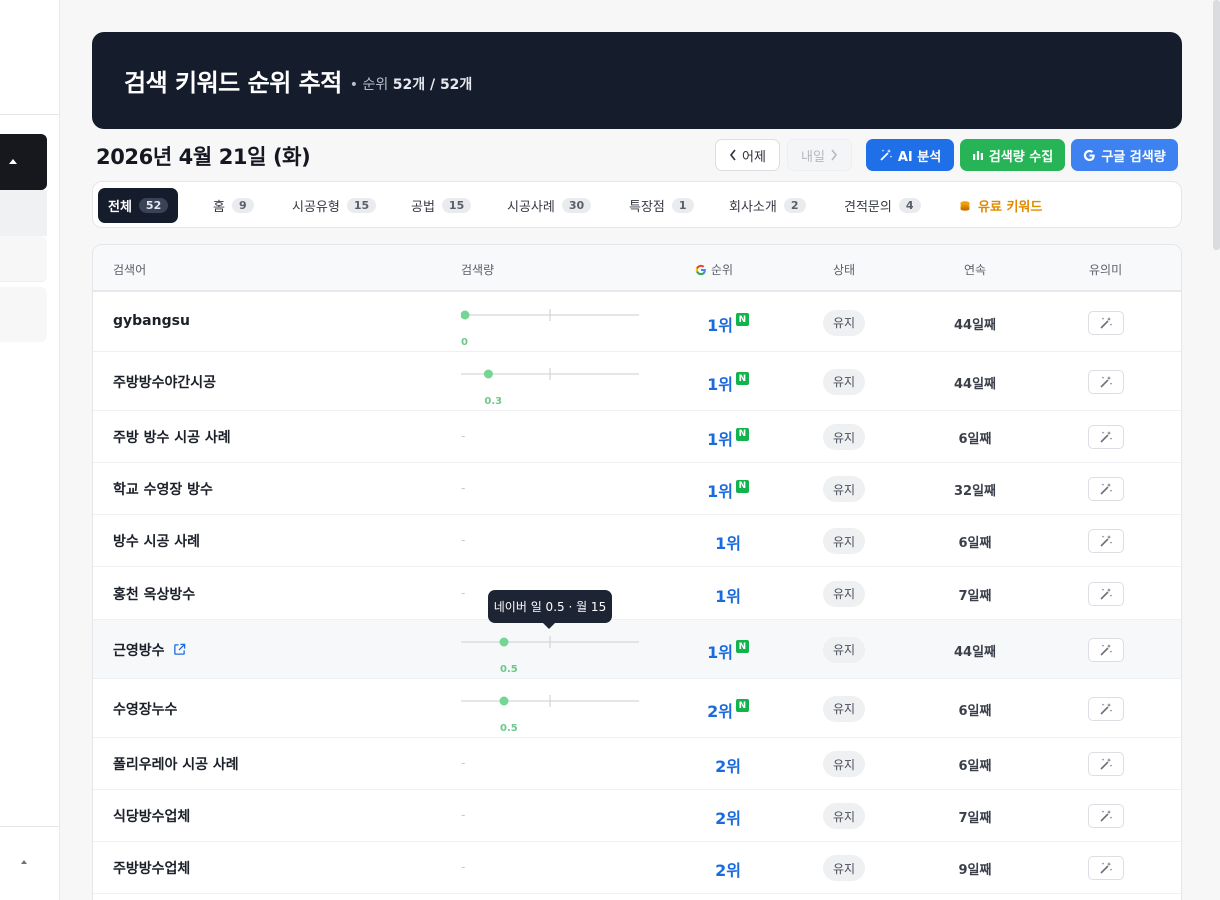 The height and width of the screenshot is (900, 1220). What do you see at coordinates (637, 593) in the screenshot?
I see `table-row: 홍천 옥상방수 - 1위 유지 7일째` at bounding box center [637, 593].